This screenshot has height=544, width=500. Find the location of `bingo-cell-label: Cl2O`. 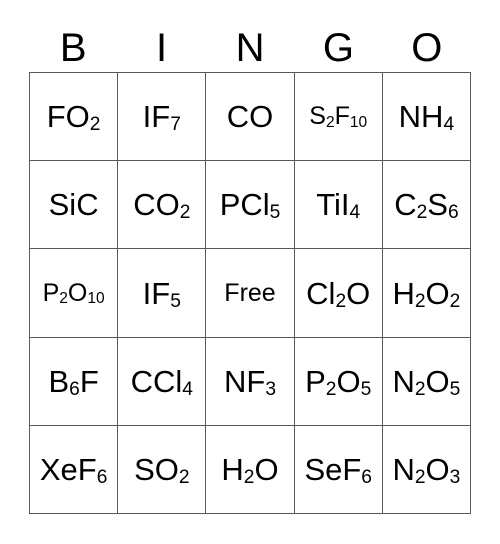

bingo-cell-label: Cl2O is located at coordinates (338, 293).